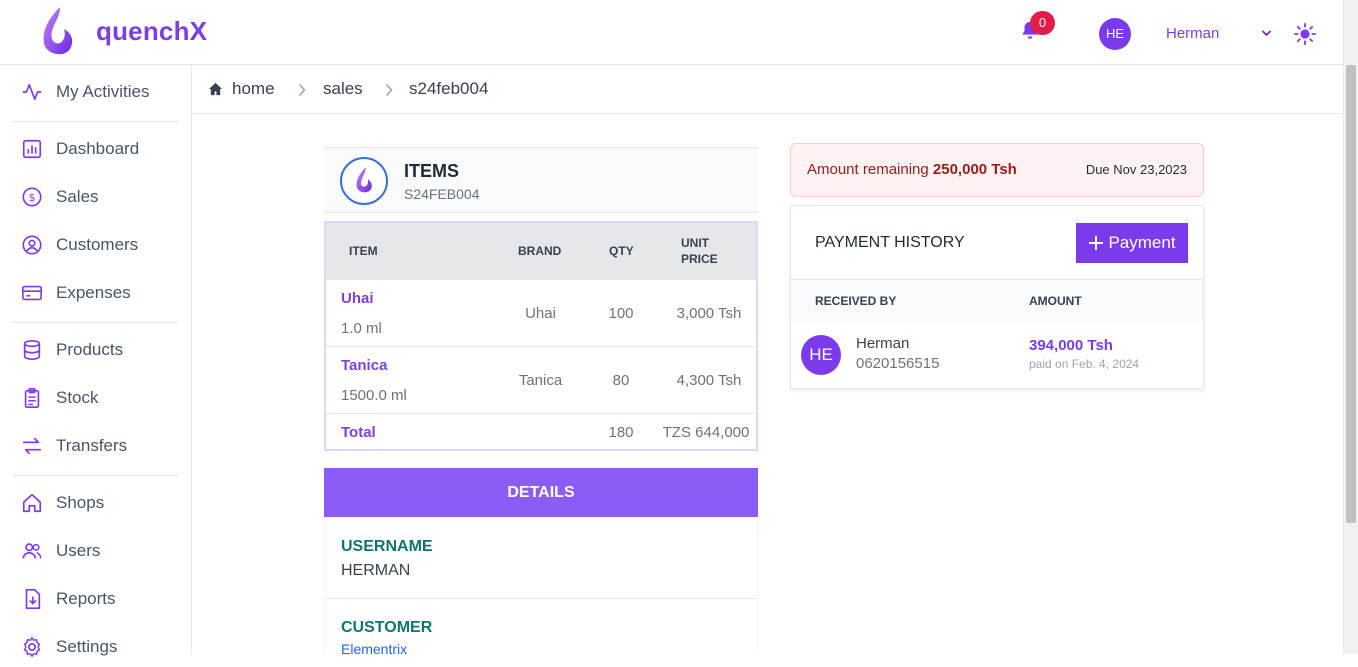 The width and height of the screenshot is (1358, 667). Describe the element at coordinates (253, 89) in the screenshot. I see `breadcrumb-home: home` at that location.